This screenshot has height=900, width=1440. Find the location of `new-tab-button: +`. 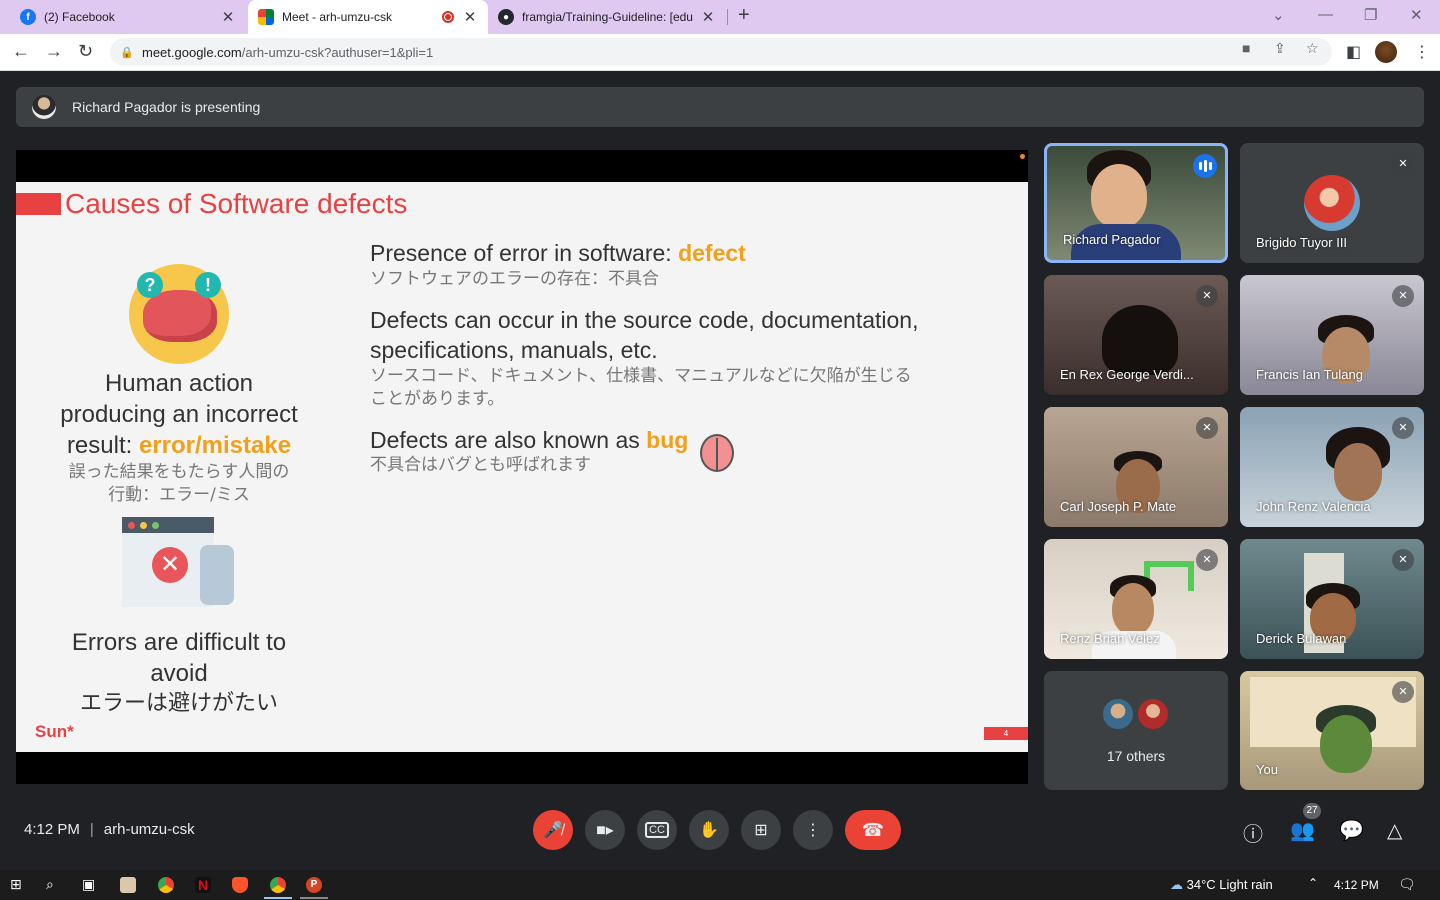

new-tab-button: + is located at coordinates (744, 15).